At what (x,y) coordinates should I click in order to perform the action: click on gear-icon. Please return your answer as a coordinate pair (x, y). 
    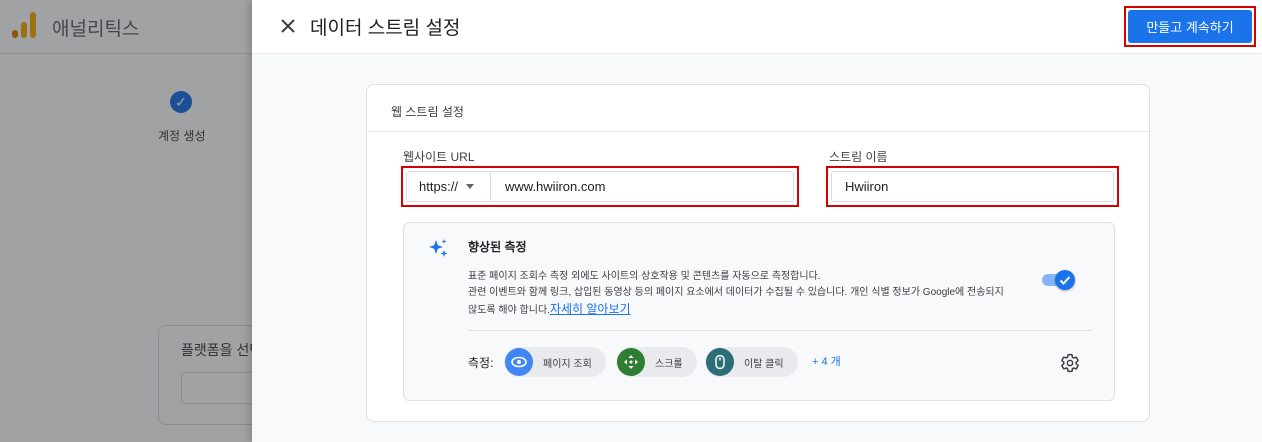
    Looking at the image, I should click on (1070, 363).